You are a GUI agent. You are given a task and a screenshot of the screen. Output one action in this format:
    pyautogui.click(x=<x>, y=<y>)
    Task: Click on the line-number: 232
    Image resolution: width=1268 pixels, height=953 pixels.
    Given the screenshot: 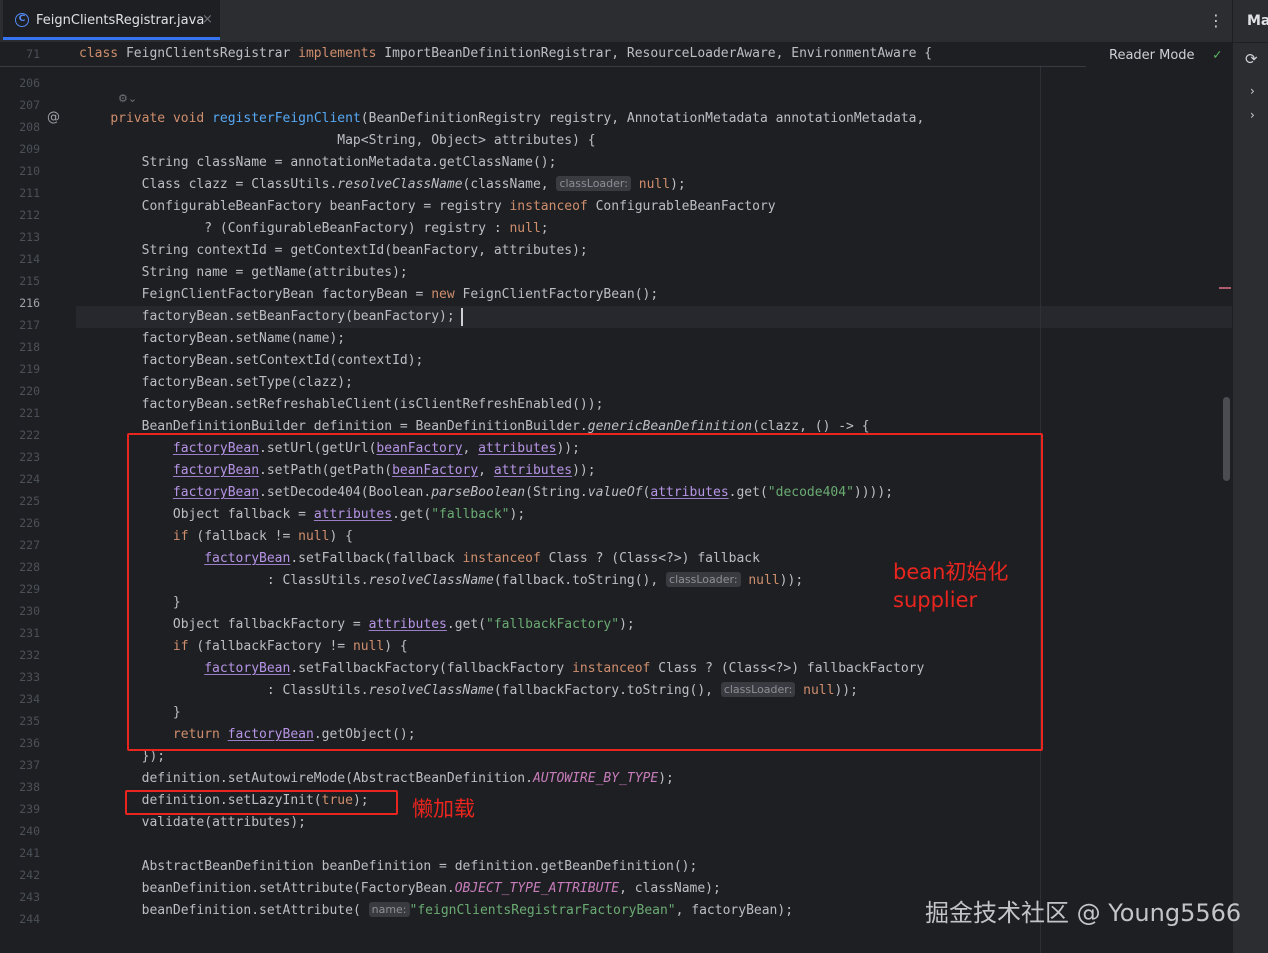 What is the action you would take?
    pyautogui.click(x=29, y=655)
    